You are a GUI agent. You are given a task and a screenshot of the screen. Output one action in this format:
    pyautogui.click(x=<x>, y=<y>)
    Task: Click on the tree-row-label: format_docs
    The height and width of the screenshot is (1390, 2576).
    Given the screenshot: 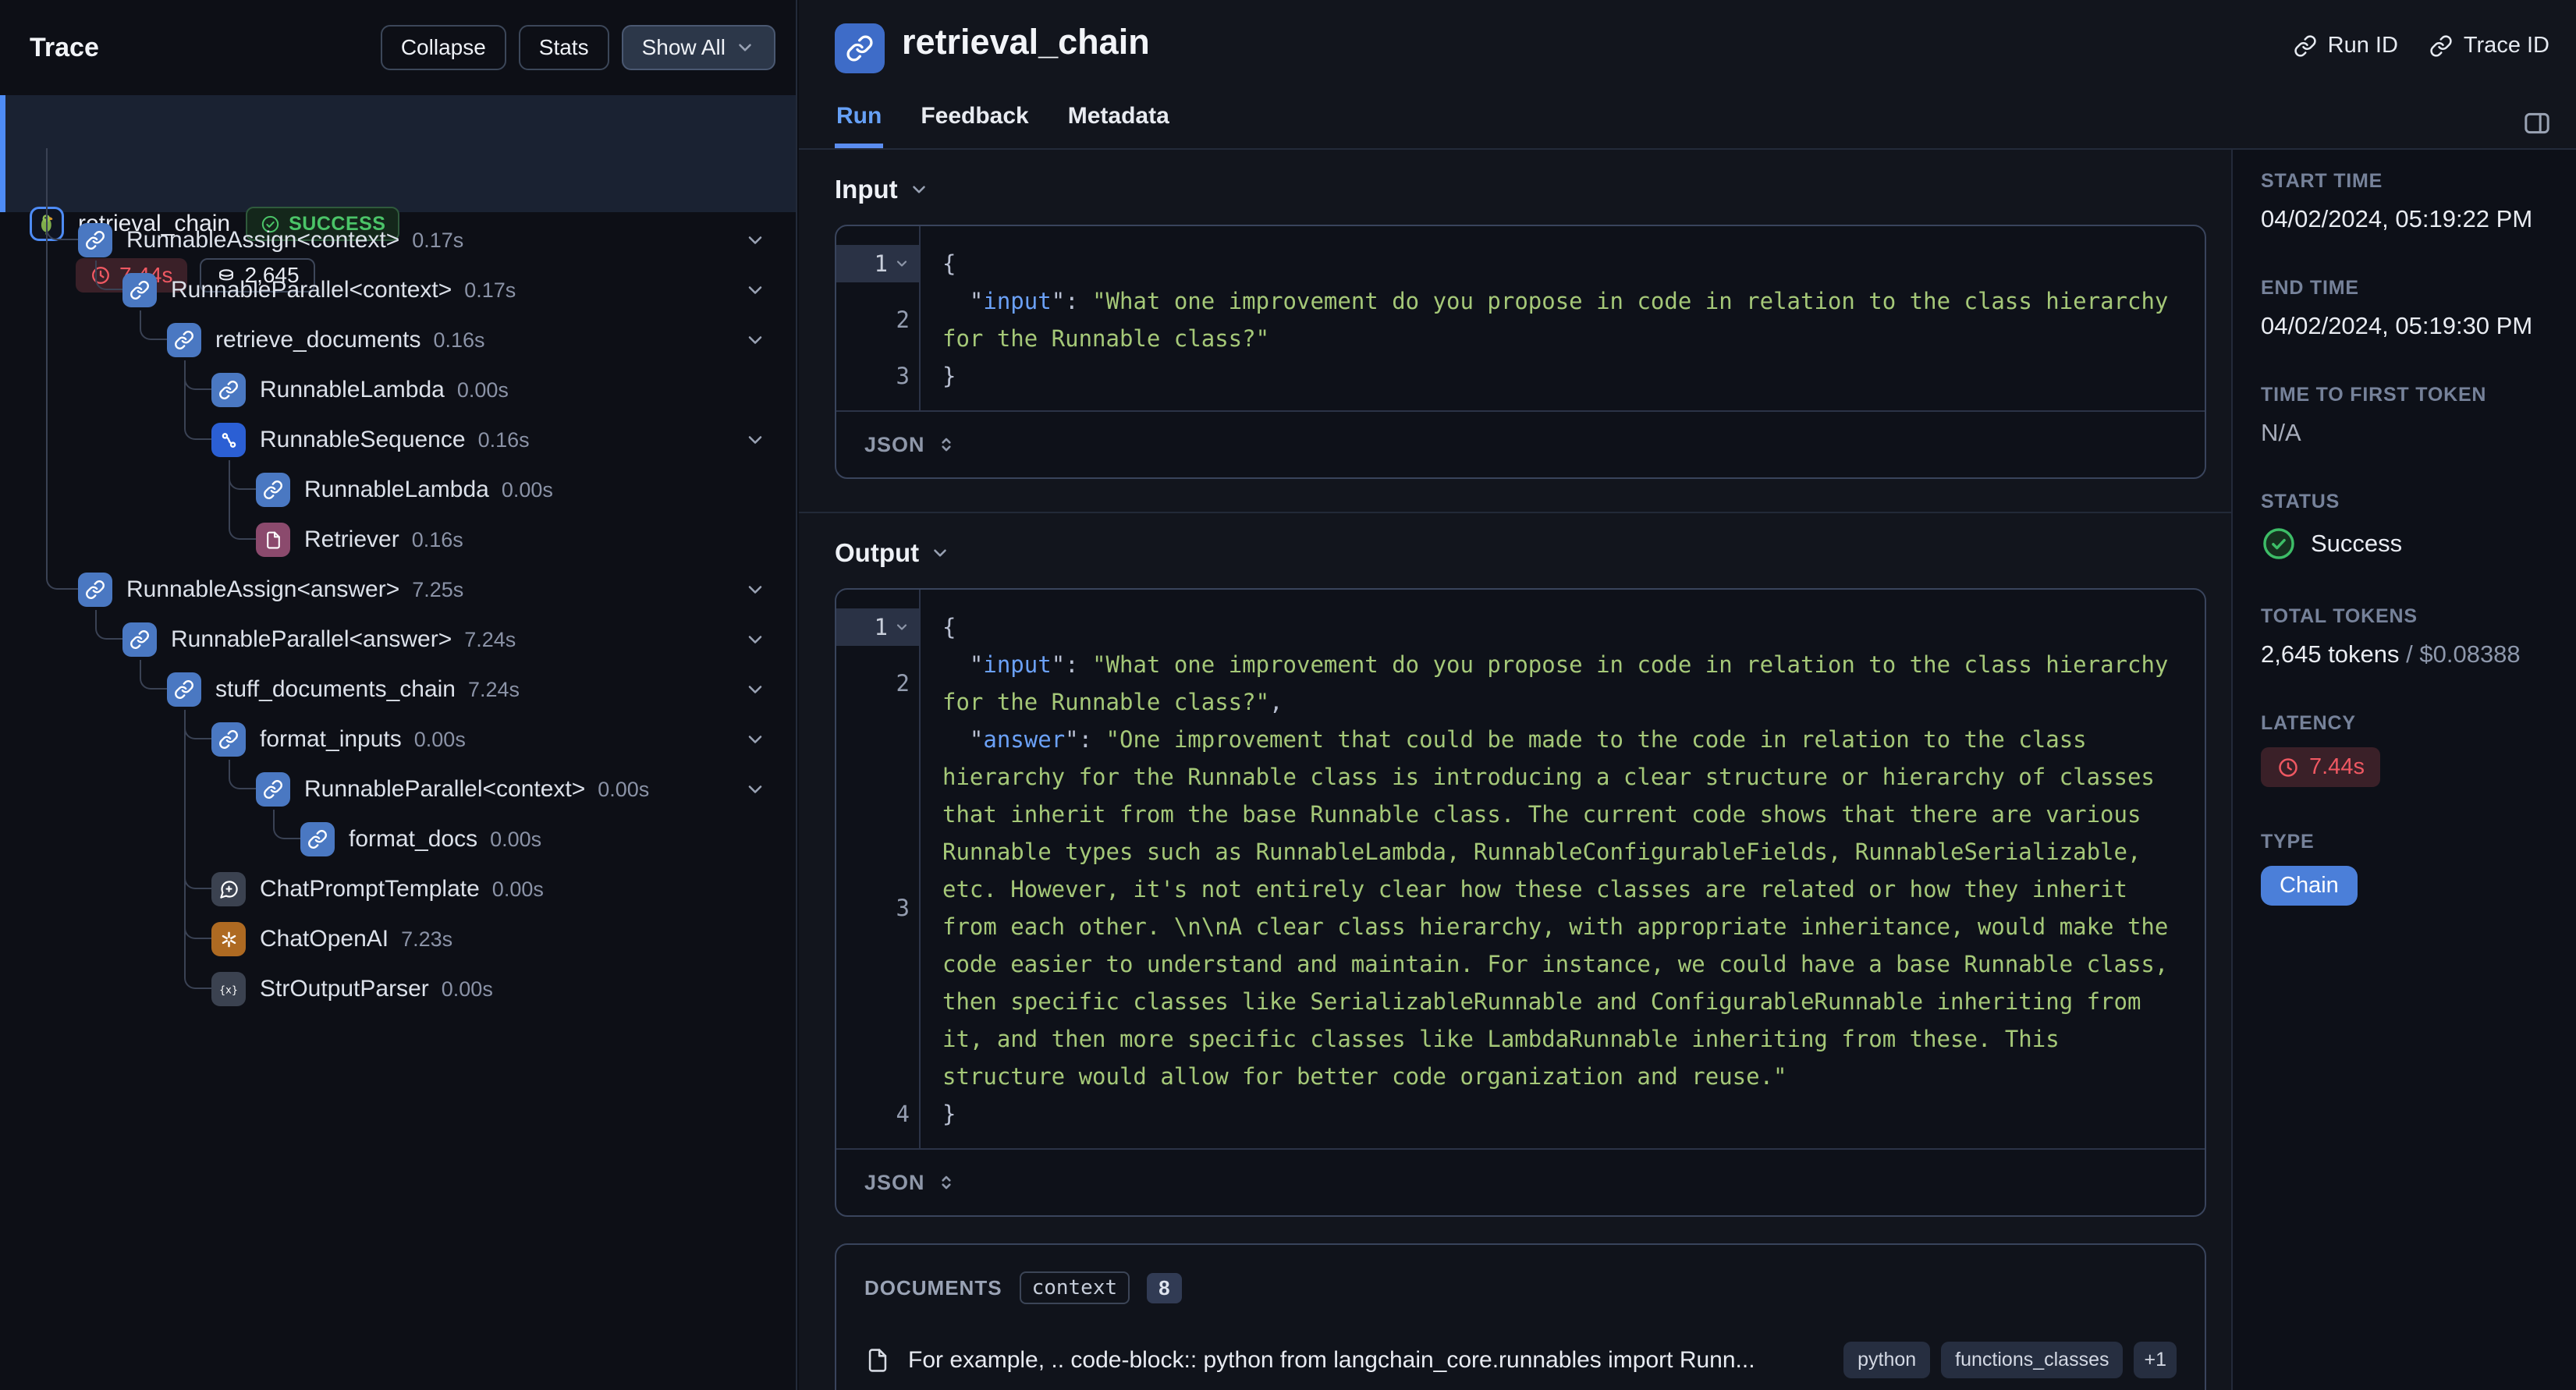 What is the action you would take?
    pyautogui.click(x=413, y=839)
    